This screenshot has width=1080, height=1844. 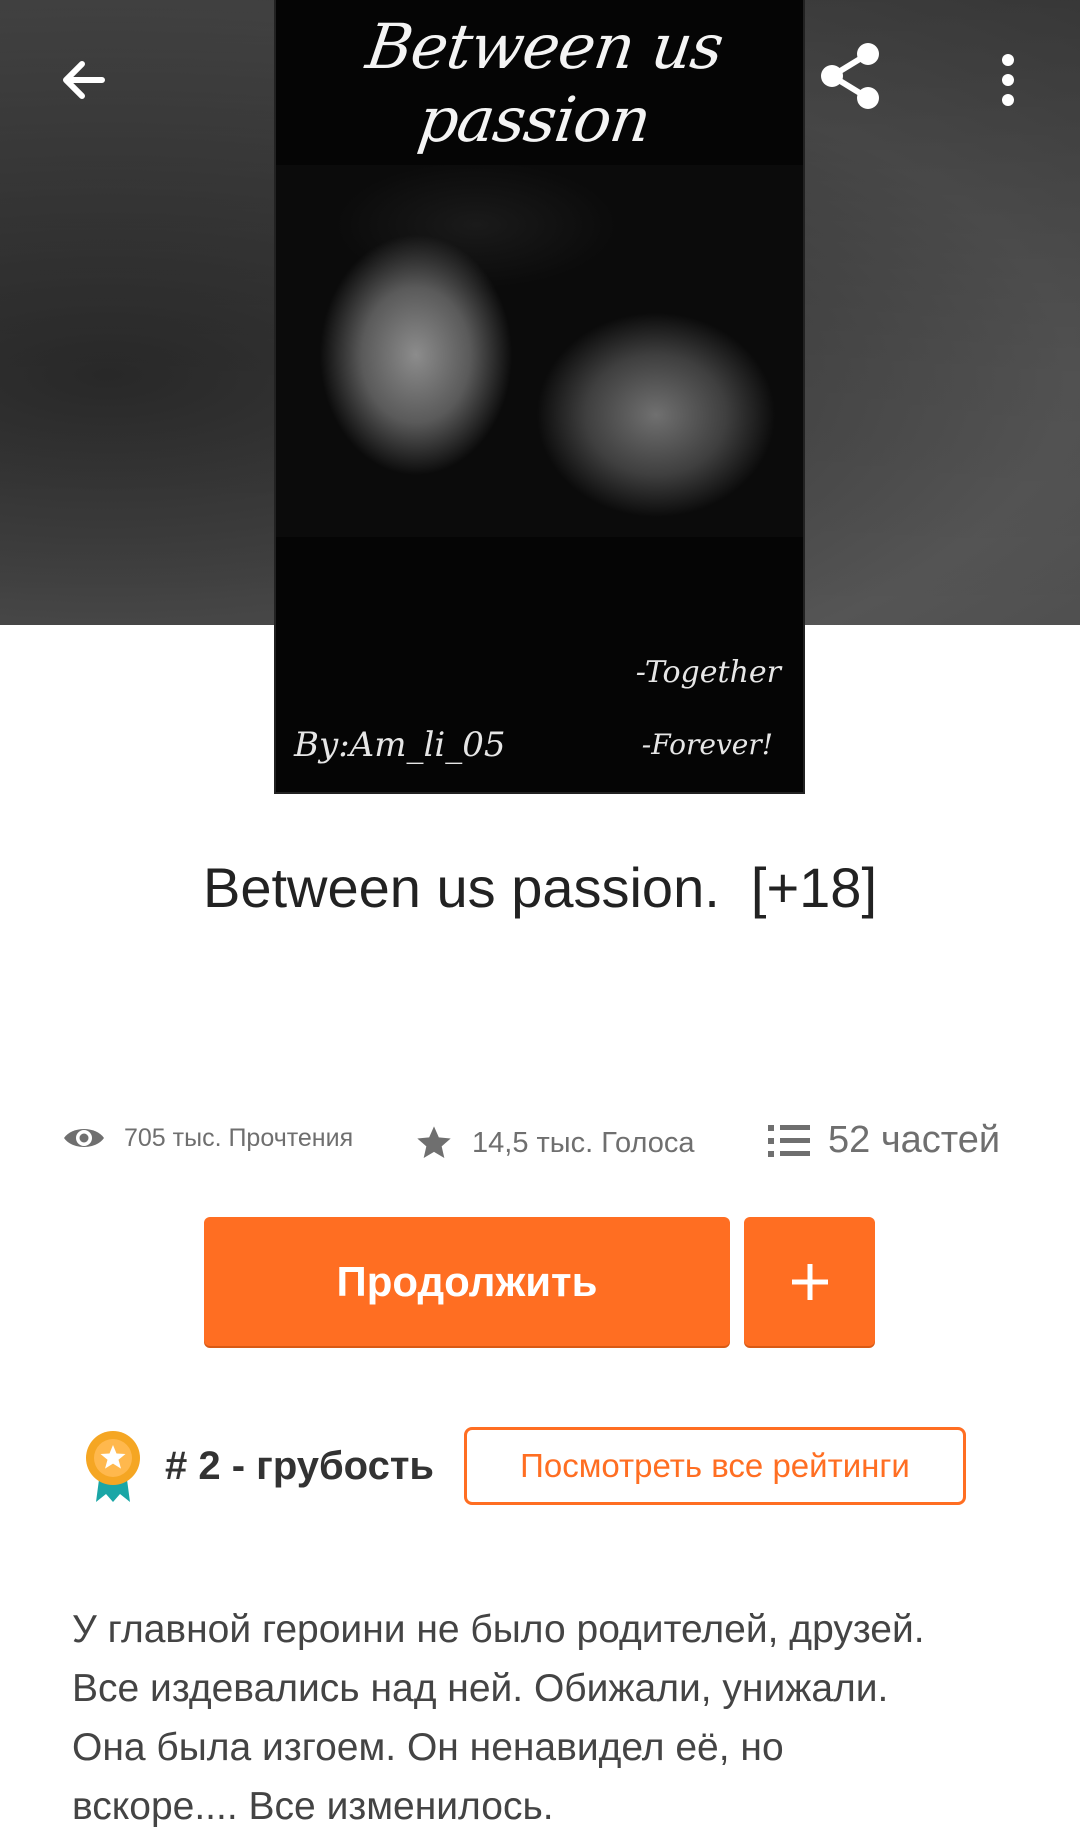 I want to click on continue-label: Продолжить, so click(x=467, y=1281).